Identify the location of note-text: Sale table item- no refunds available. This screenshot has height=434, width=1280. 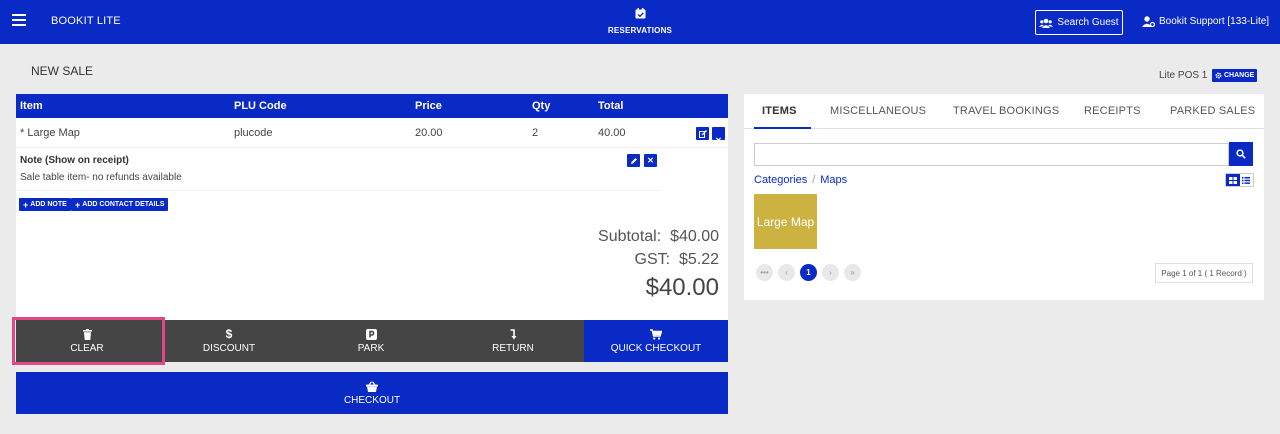
(101, 177).